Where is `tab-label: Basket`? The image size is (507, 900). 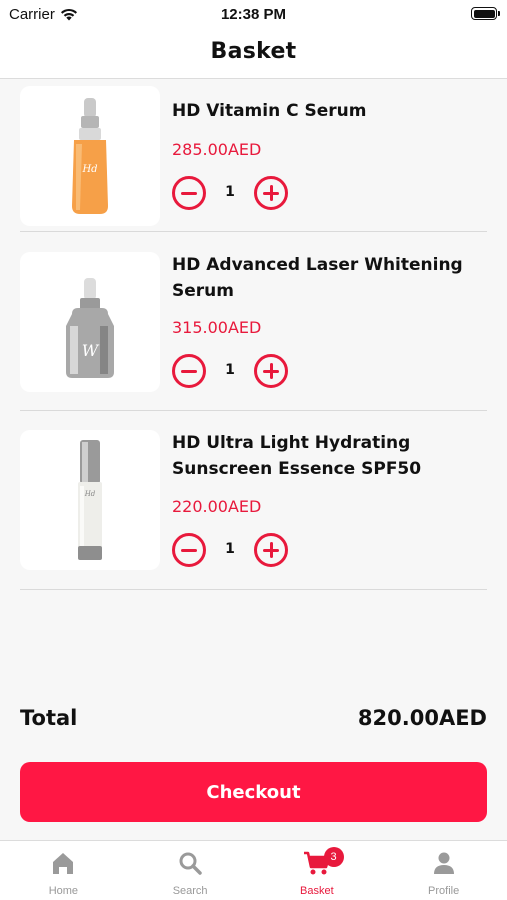
tab-label: Basket is located at coordinates (317, 891).